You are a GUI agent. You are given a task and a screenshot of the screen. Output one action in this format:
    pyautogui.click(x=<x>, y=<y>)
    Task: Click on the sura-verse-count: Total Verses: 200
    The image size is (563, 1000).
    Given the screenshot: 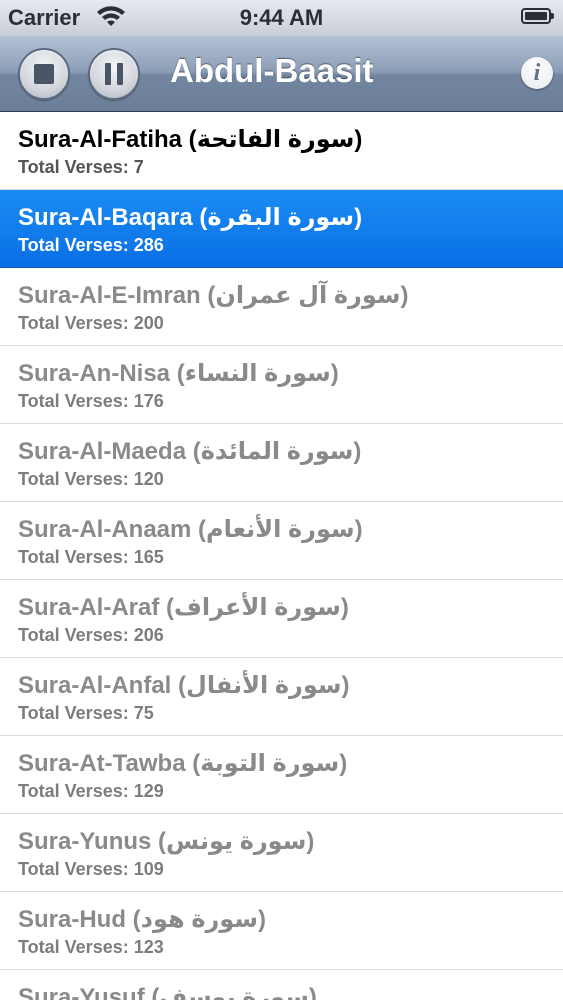 What is the action you would take?
    pyautogui.click(x=91, y=323)
    